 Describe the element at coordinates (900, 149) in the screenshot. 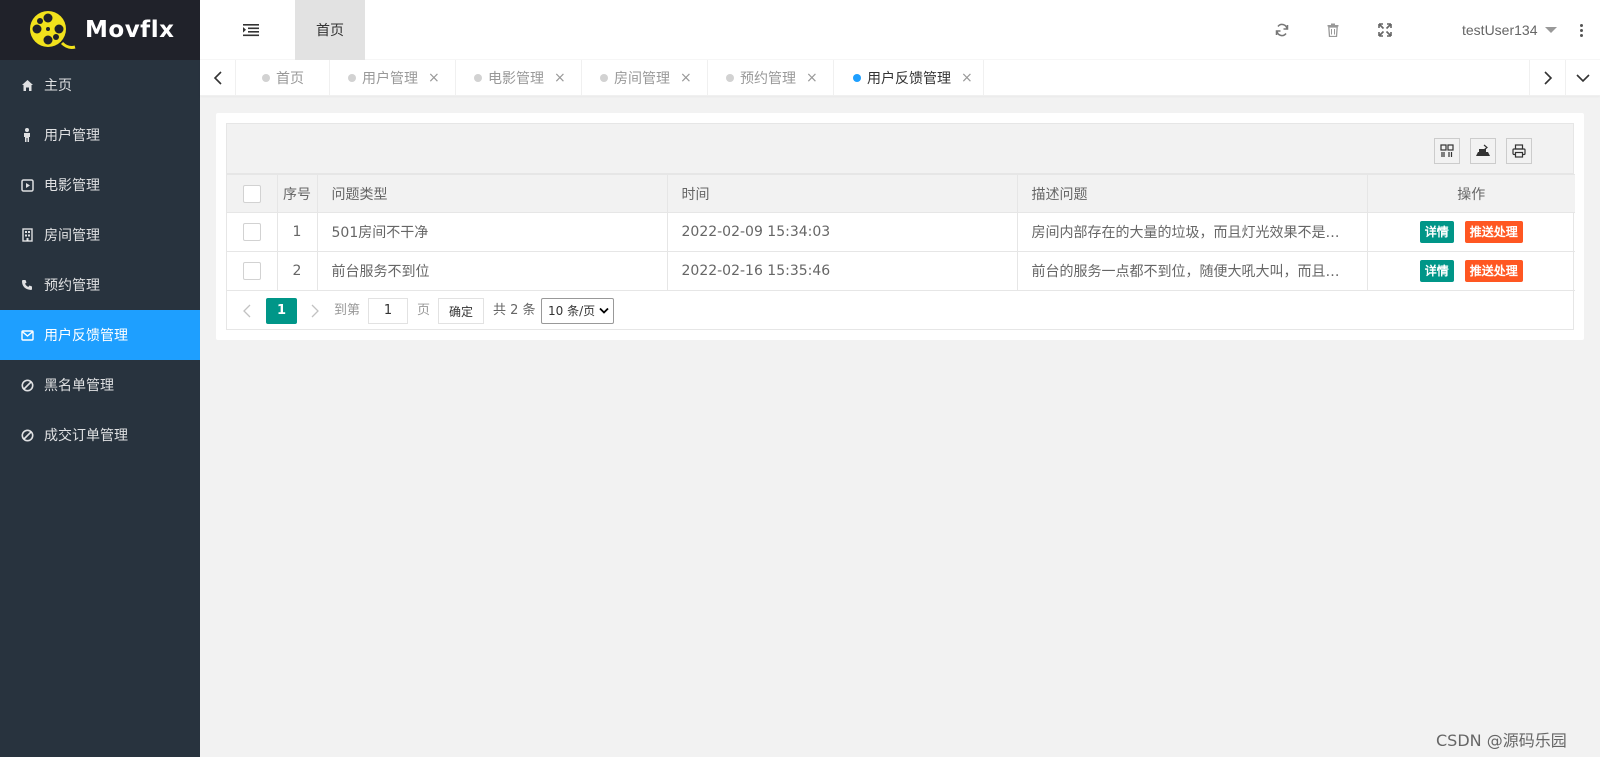

I see `table-toolbar` at that location.